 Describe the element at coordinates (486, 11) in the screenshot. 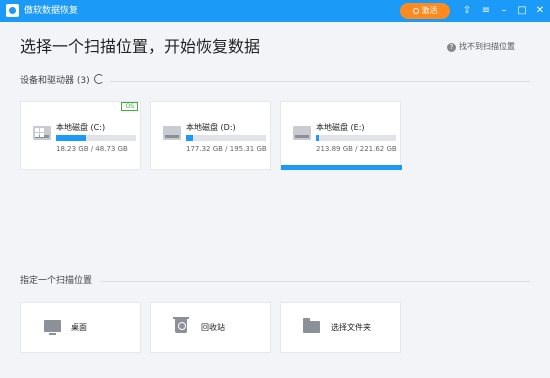

I see `menu-icon: ≡` at that location.